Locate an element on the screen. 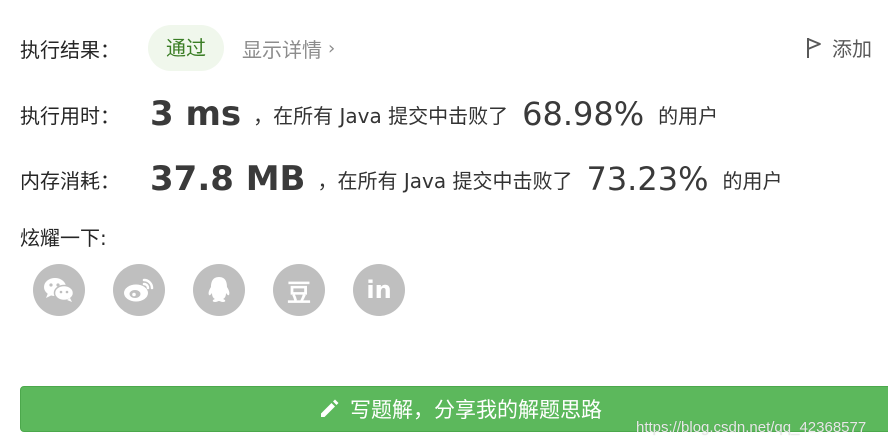  runtime-row: 执行用时： 3 ms ，在所有 Java 提交中击败了 68.98% 的用户 is located at coordinates (369, 114).